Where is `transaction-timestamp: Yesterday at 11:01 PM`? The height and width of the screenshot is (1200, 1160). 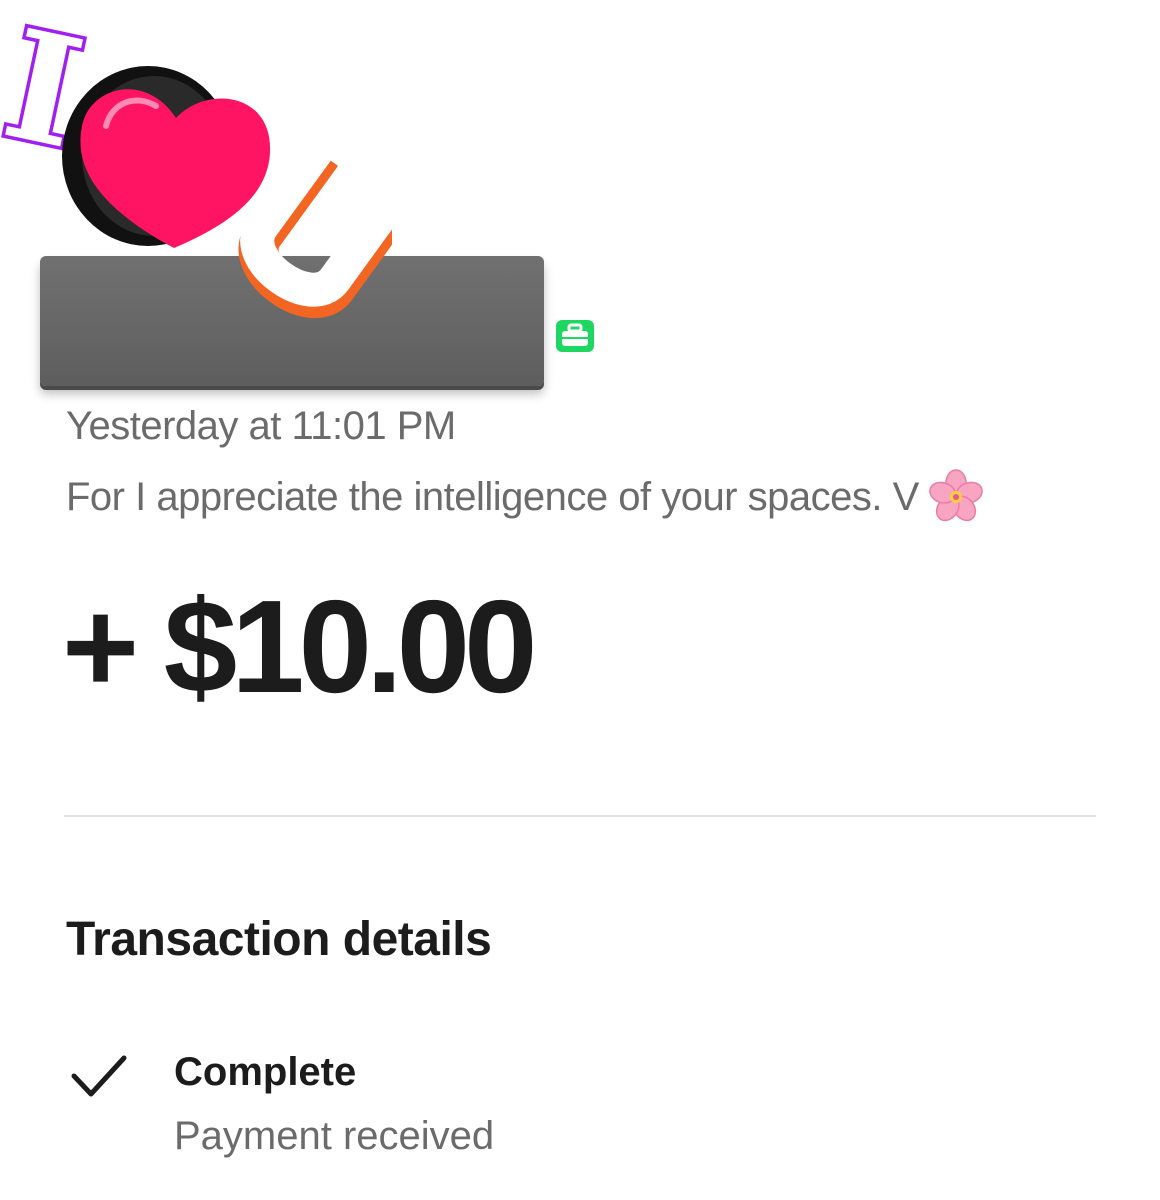
transaction-timestamp: Yesterday at 11:01 PM is located at coordinates (261, 426).